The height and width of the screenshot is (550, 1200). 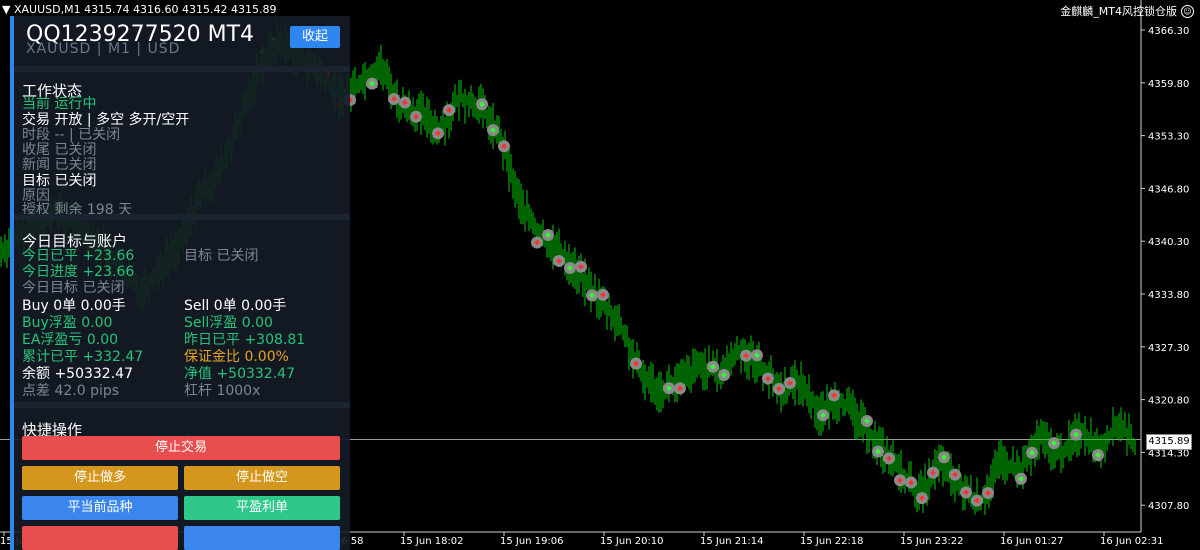 What do you see at coordinates (1132, 541) in the screenshot?
I see `time-tick-label: 16 Jun 02:31` at bounding box center [1132, 541].